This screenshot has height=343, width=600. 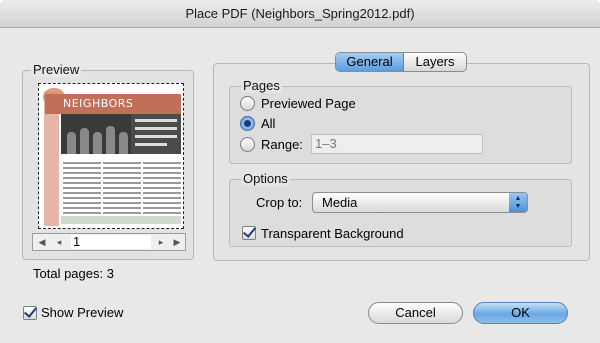 I want to click on transparent-background-checkbox, so click(x=249, y=233).